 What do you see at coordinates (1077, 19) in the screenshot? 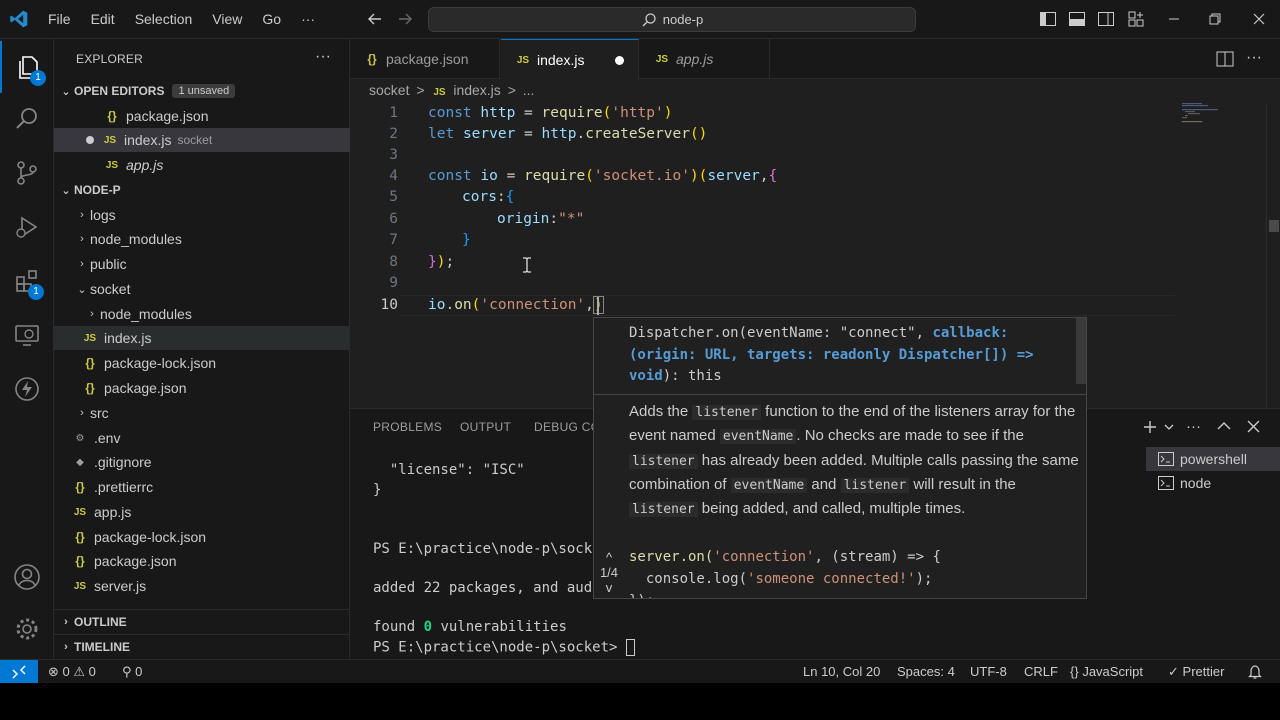
I see `toggle-panel-icon` at bounding box center [1077, 19].